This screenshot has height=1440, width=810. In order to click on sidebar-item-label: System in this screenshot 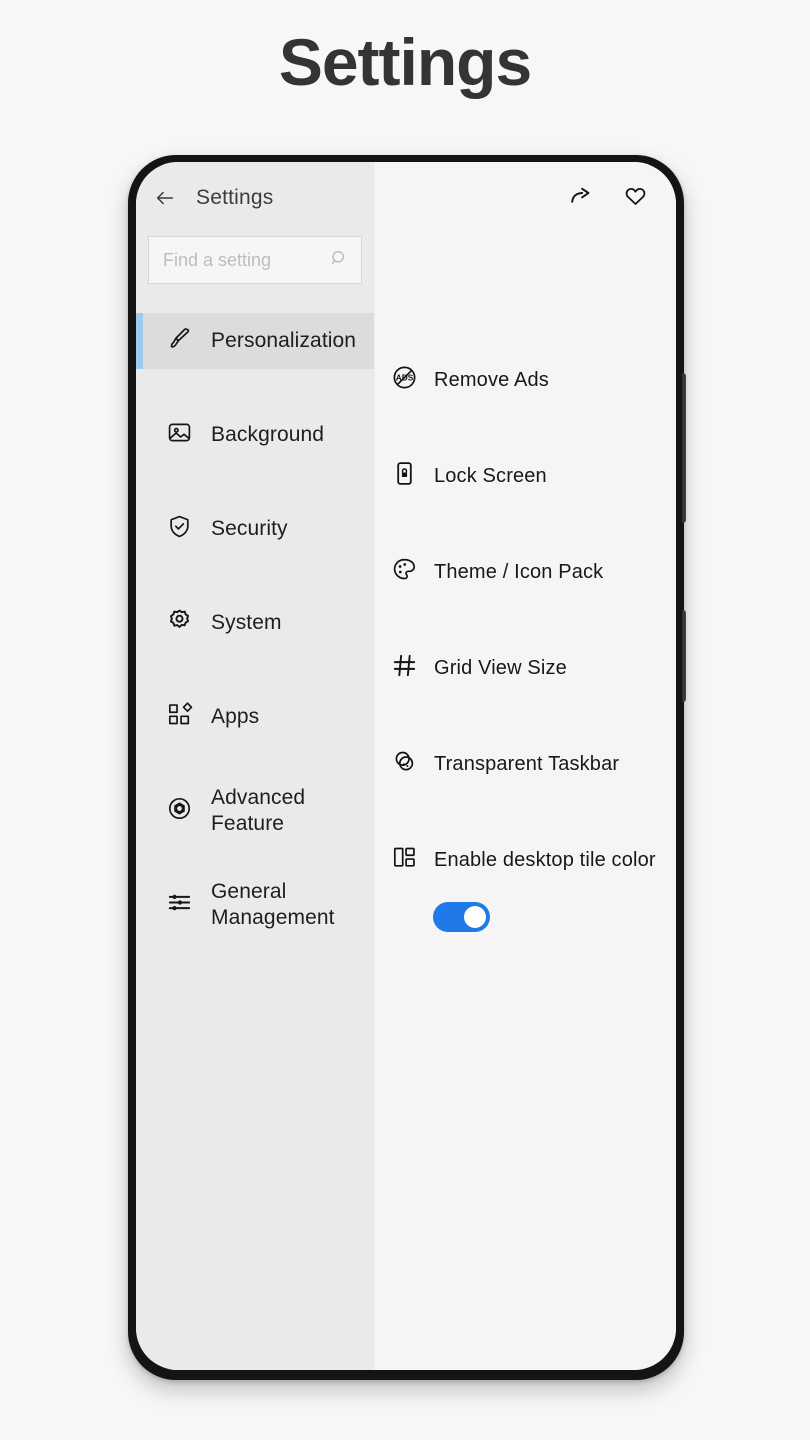, I will do `click(246, 623)`.